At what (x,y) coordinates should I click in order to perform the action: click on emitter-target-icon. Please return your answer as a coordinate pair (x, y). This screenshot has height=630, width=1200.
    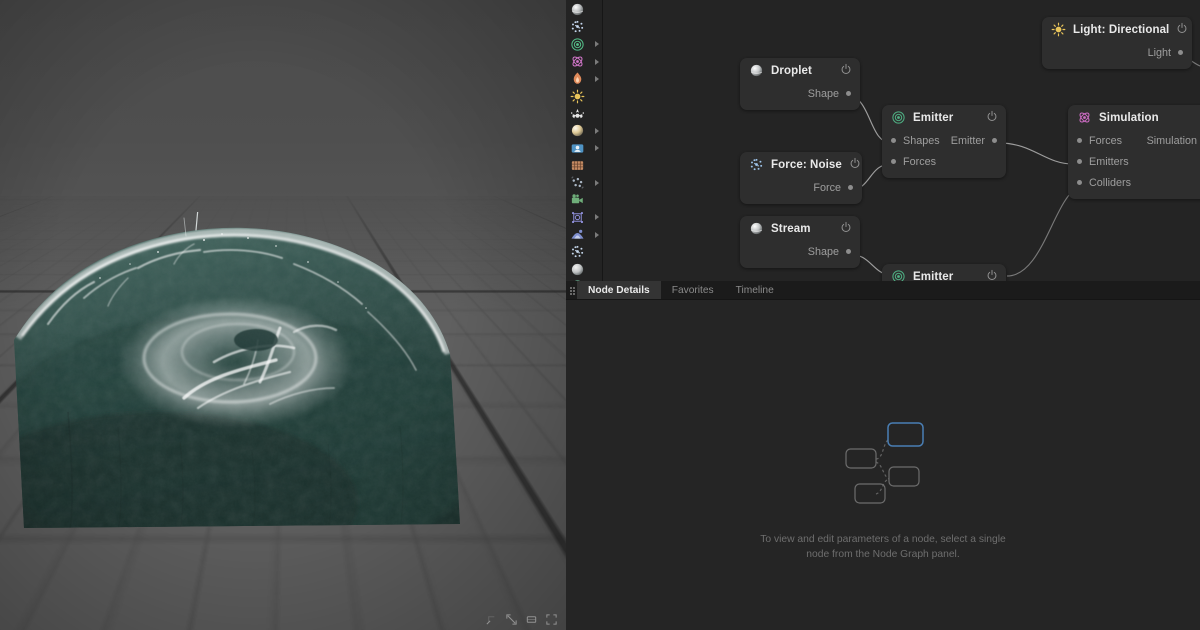
    Looking at the image, I should click on (898, 275).